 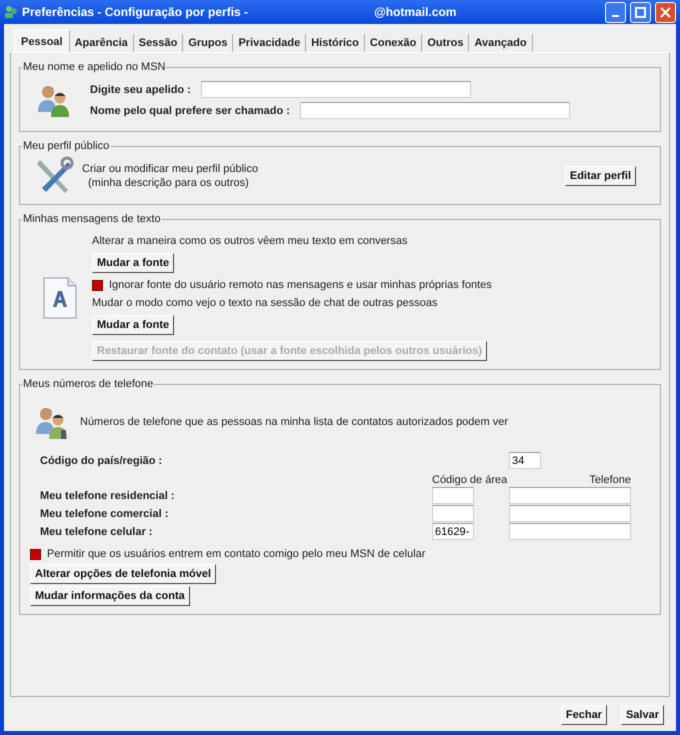 What do you see at coordinates (190, 110) in the screenshot?
I see `field-label: Nome pelo qual prefere ser chamado :` at bounding box center [190, 110].